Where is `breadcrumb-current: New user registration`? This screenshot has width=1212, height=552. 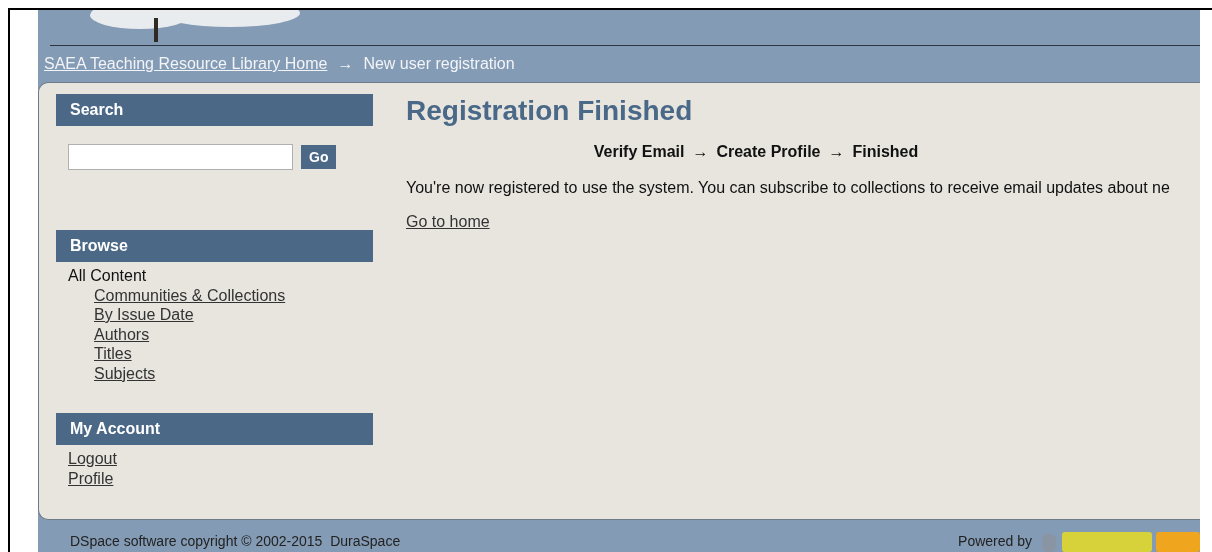 breadcrumb-current: New user registration is located at coordinates (439, 64).